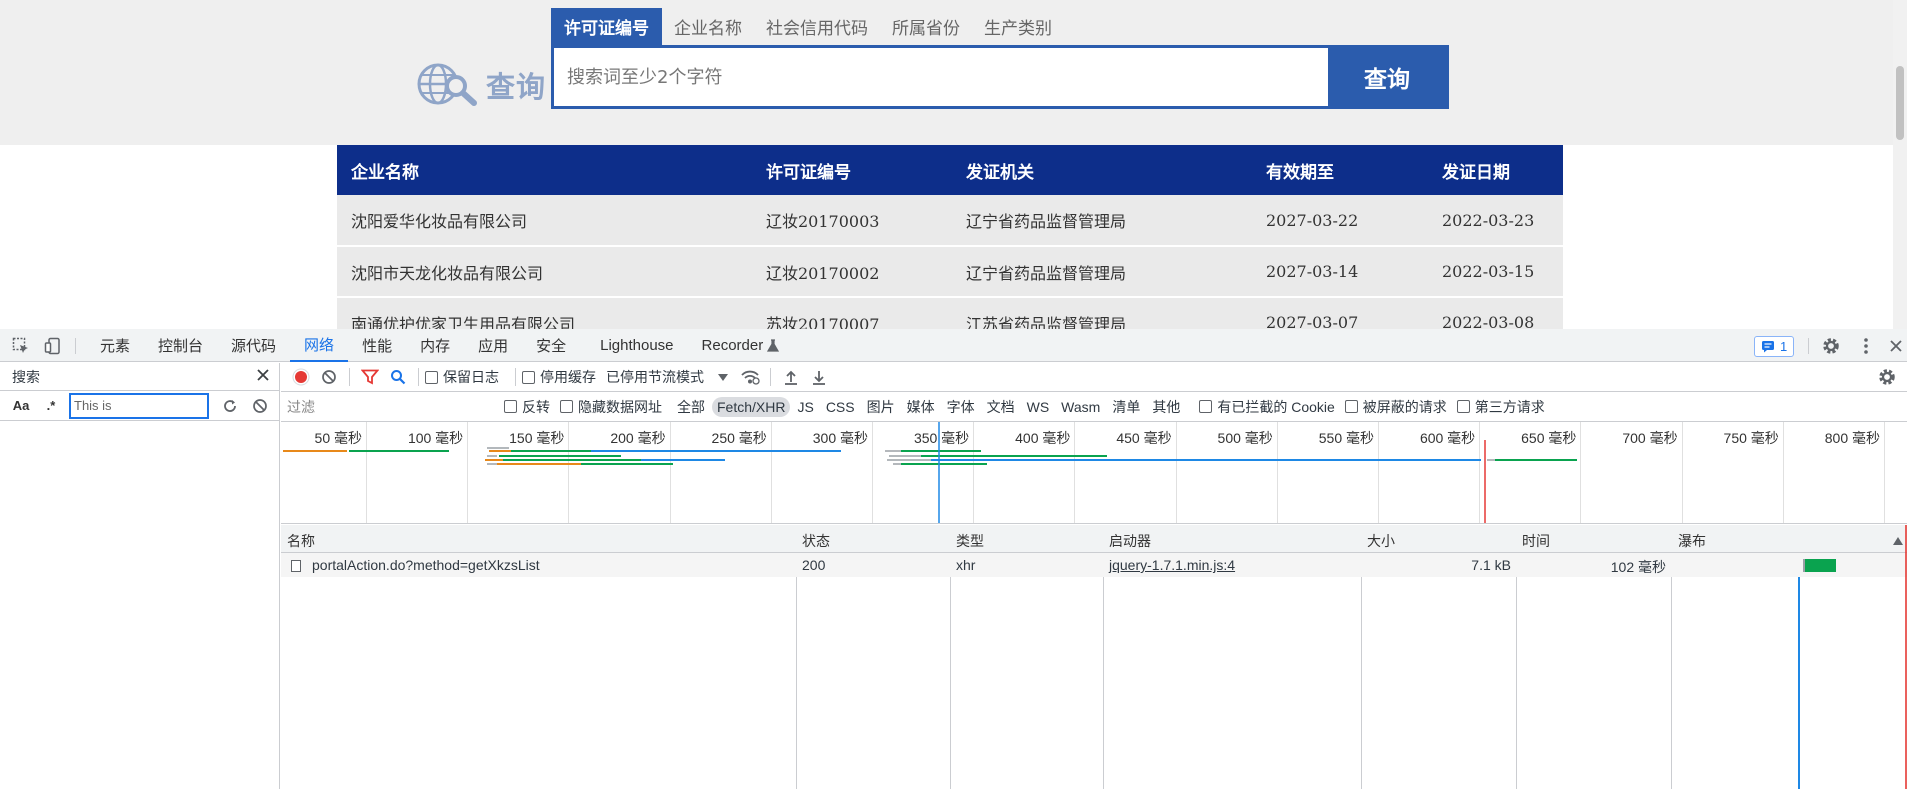 The height and width of the screenshot is (789, 1907). What do you see at coordinates (881, 407) in the screenshot?
I see `filter-type-img: 图片` at bounding box center [881, 407].